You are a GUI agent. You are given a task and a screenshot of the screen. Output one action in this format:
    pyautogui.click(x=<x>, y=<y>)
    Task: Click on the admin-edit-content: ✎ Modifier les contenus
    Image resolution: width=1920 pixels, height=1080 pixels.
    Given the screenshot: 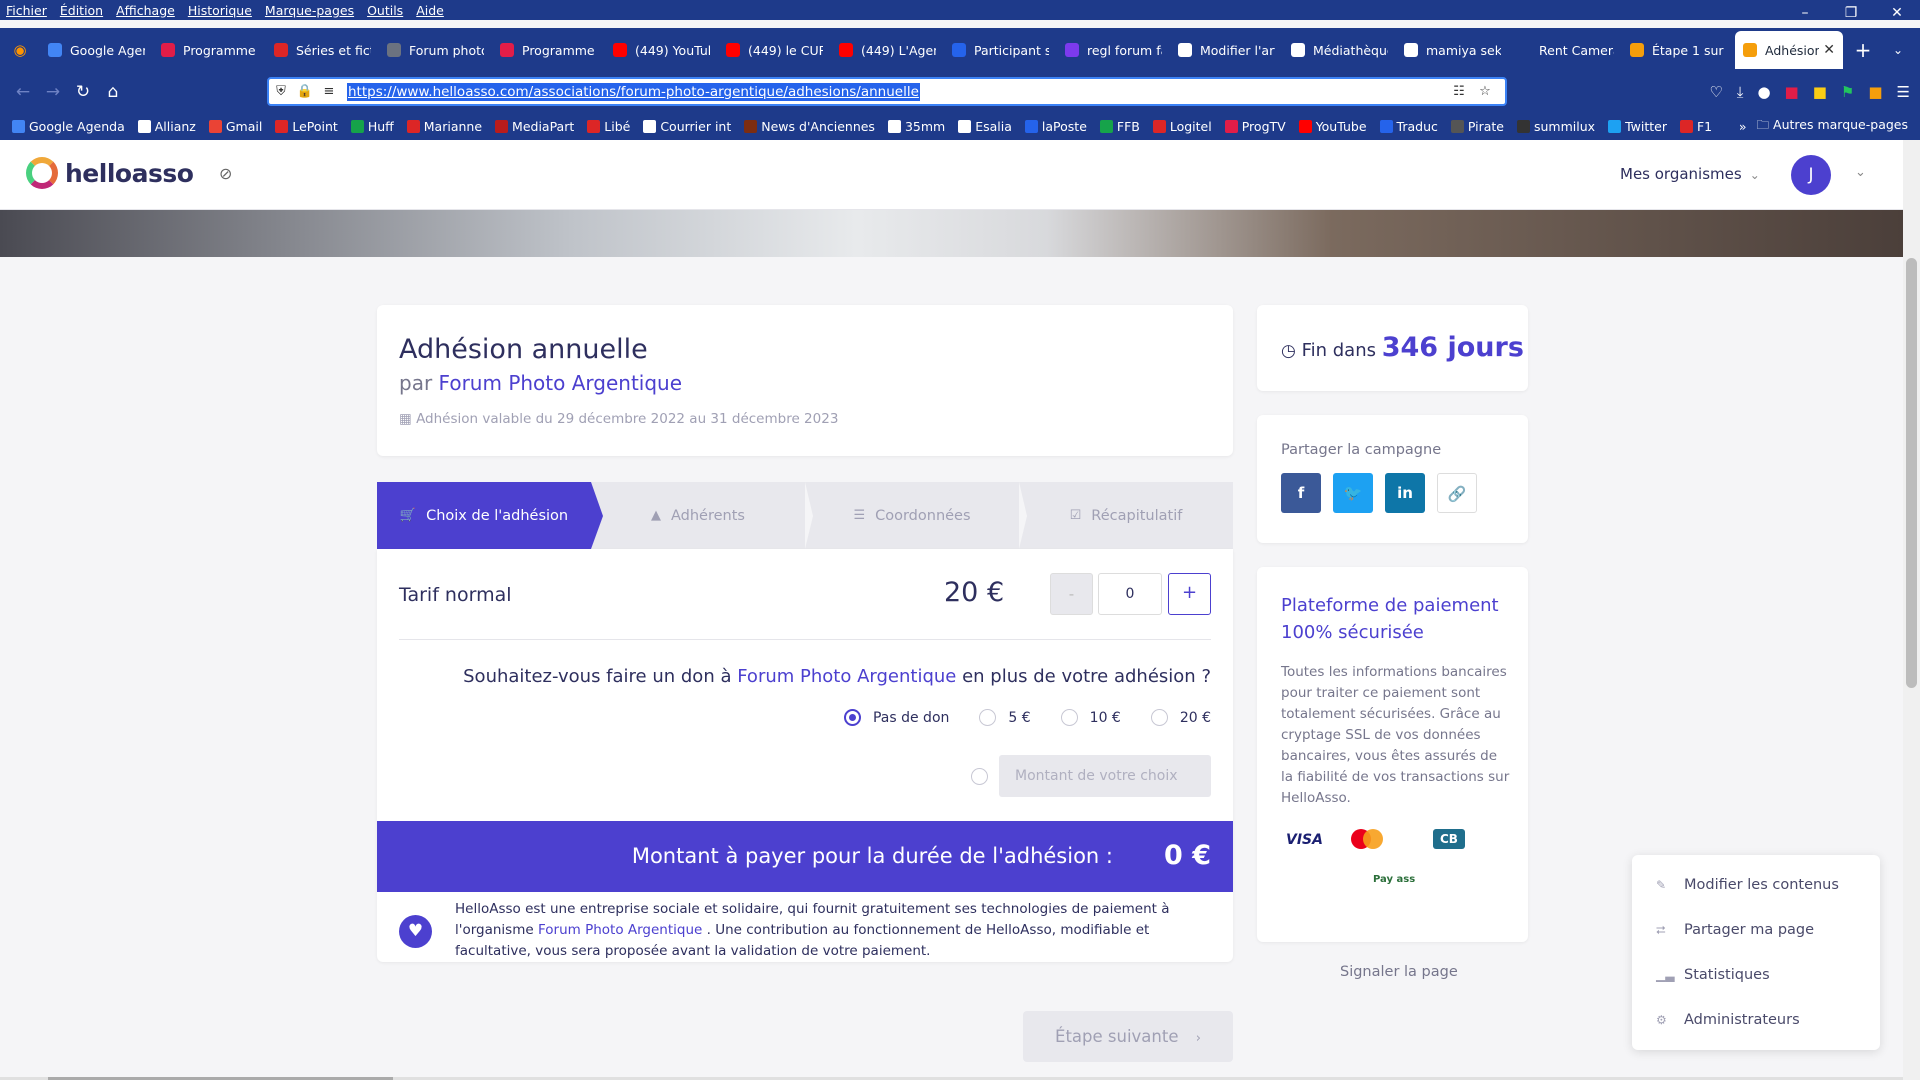 What is the action you would take?
    pyautogui.click(x=1747, y=885)
    